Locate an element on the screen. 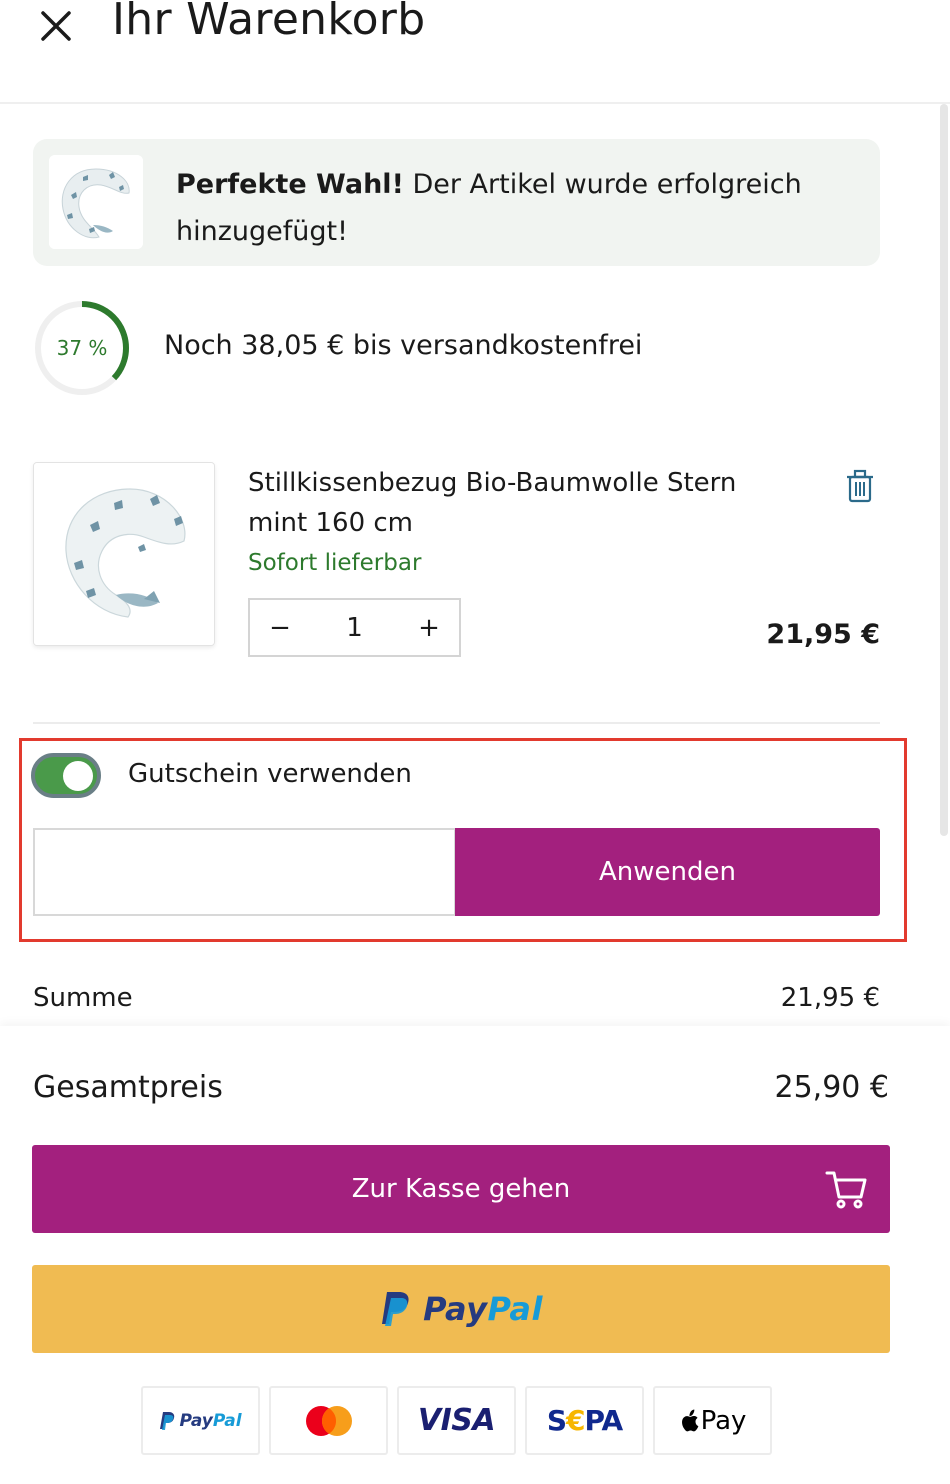 The width and height of the screenshot is (950, 1484). mastercard-icon is located at coordinates (328, 1420).